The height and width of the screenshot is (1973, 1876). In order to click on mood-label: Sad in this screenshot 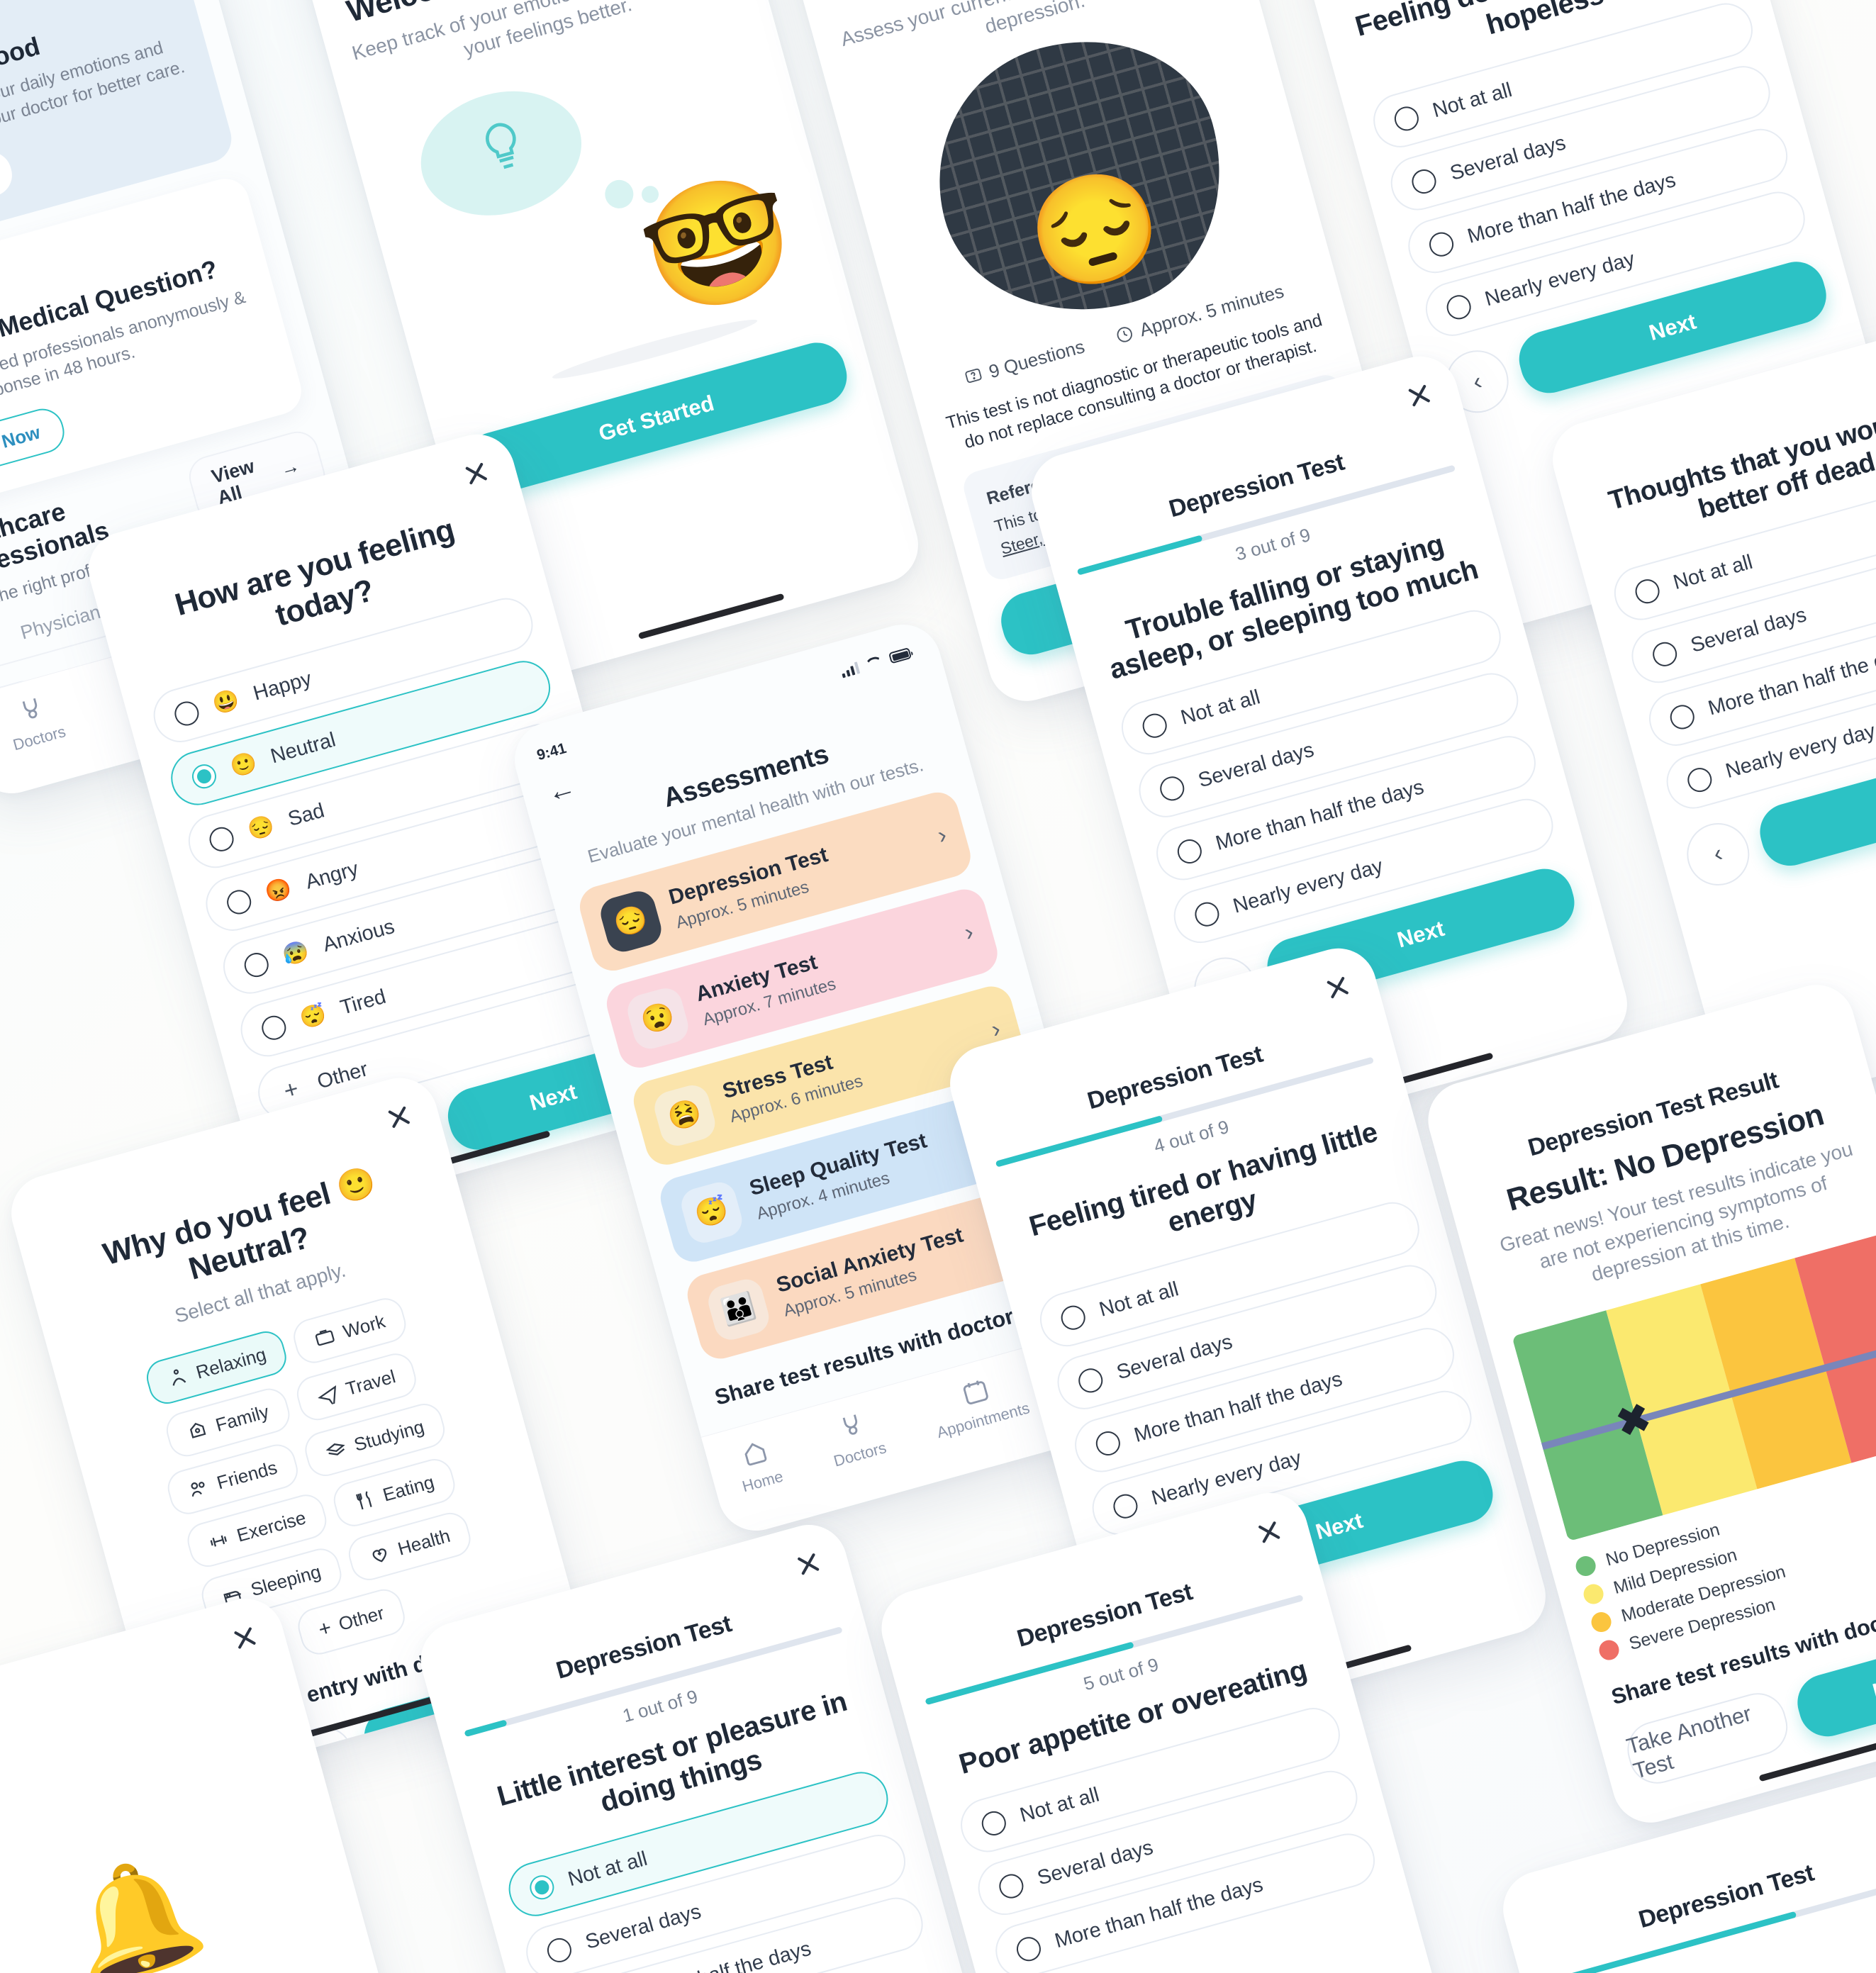, I will do `click(306, 815)`.